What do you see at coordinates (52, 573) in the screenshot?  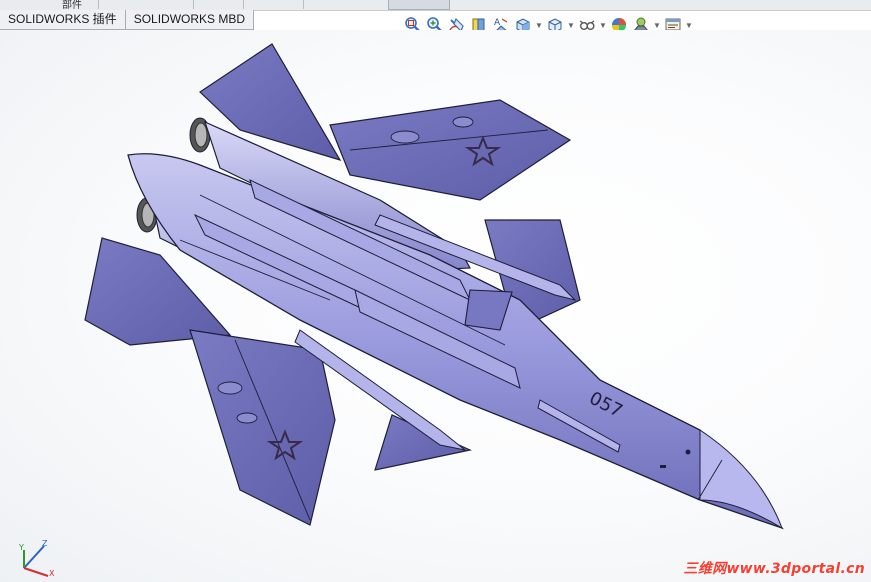 I see `triad-x-label: X` at bounding box center [52, 573].